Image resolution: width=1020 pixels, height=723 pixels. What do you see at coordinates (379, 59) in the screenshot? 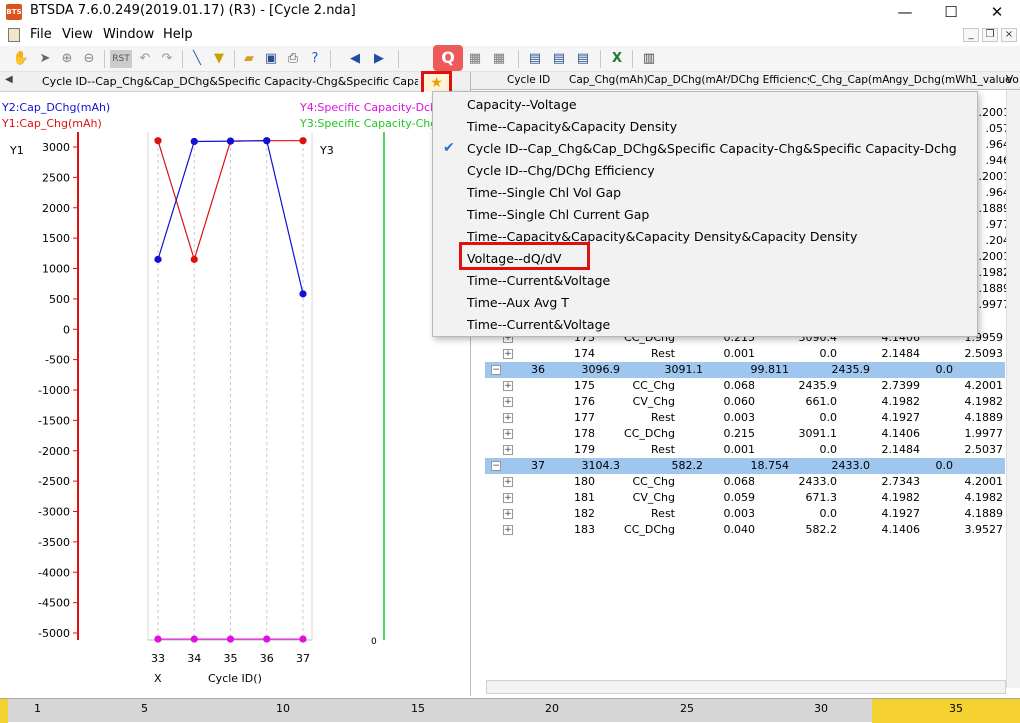
I see `forward-icon: ▶` at bounding box center [379, 59].